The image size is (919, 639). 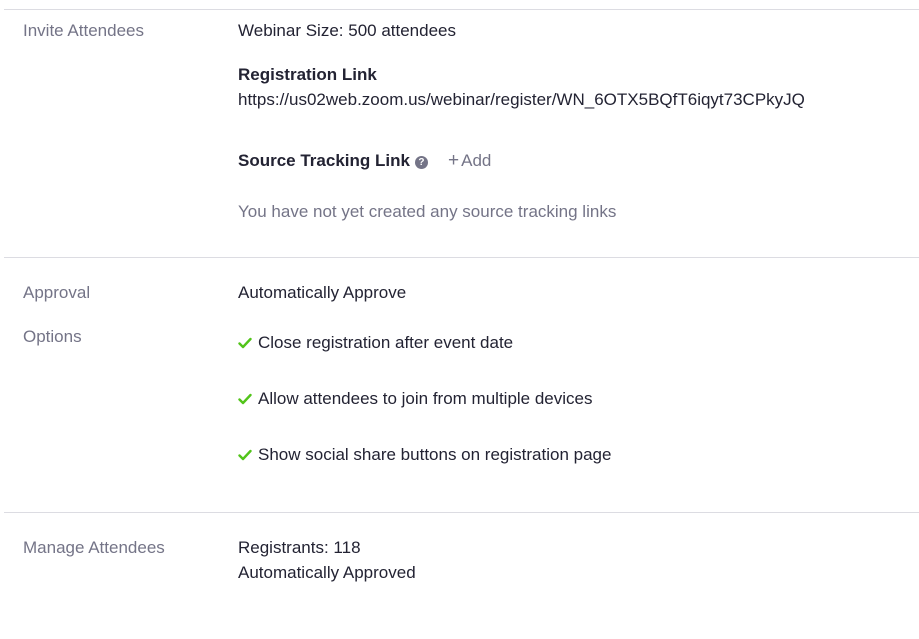 I want to click on source-tracking-link-label: Source Tracking Link, so click(x=324, y=160).